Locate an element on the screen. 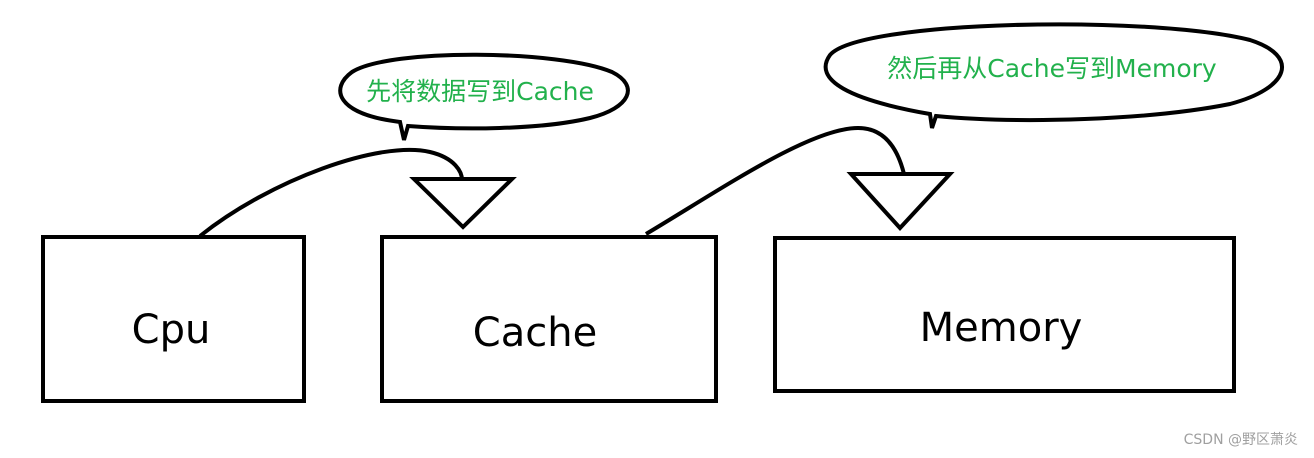 This screenshot has width=1314, height=458. callout-first-text: 先将数据写到Cache is located at coordinates (480, 91).